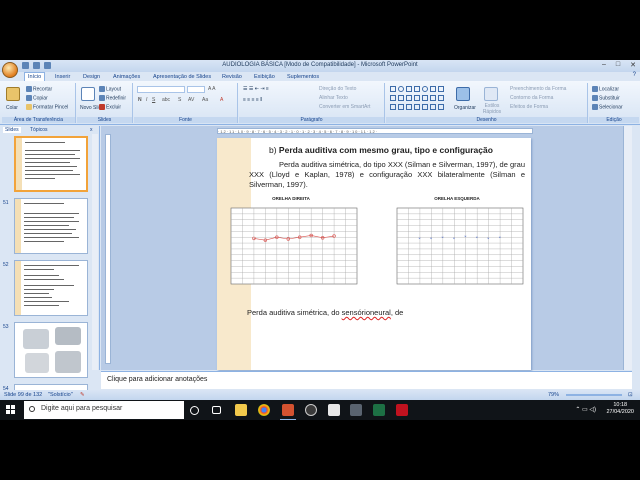 Image resolution: width=640 pixels, height=480 pixels. What do you see at coordinates (82, 395) in the screenshot?
I see `spellcheck-icon: ✎` at bounding box center [82, 395].